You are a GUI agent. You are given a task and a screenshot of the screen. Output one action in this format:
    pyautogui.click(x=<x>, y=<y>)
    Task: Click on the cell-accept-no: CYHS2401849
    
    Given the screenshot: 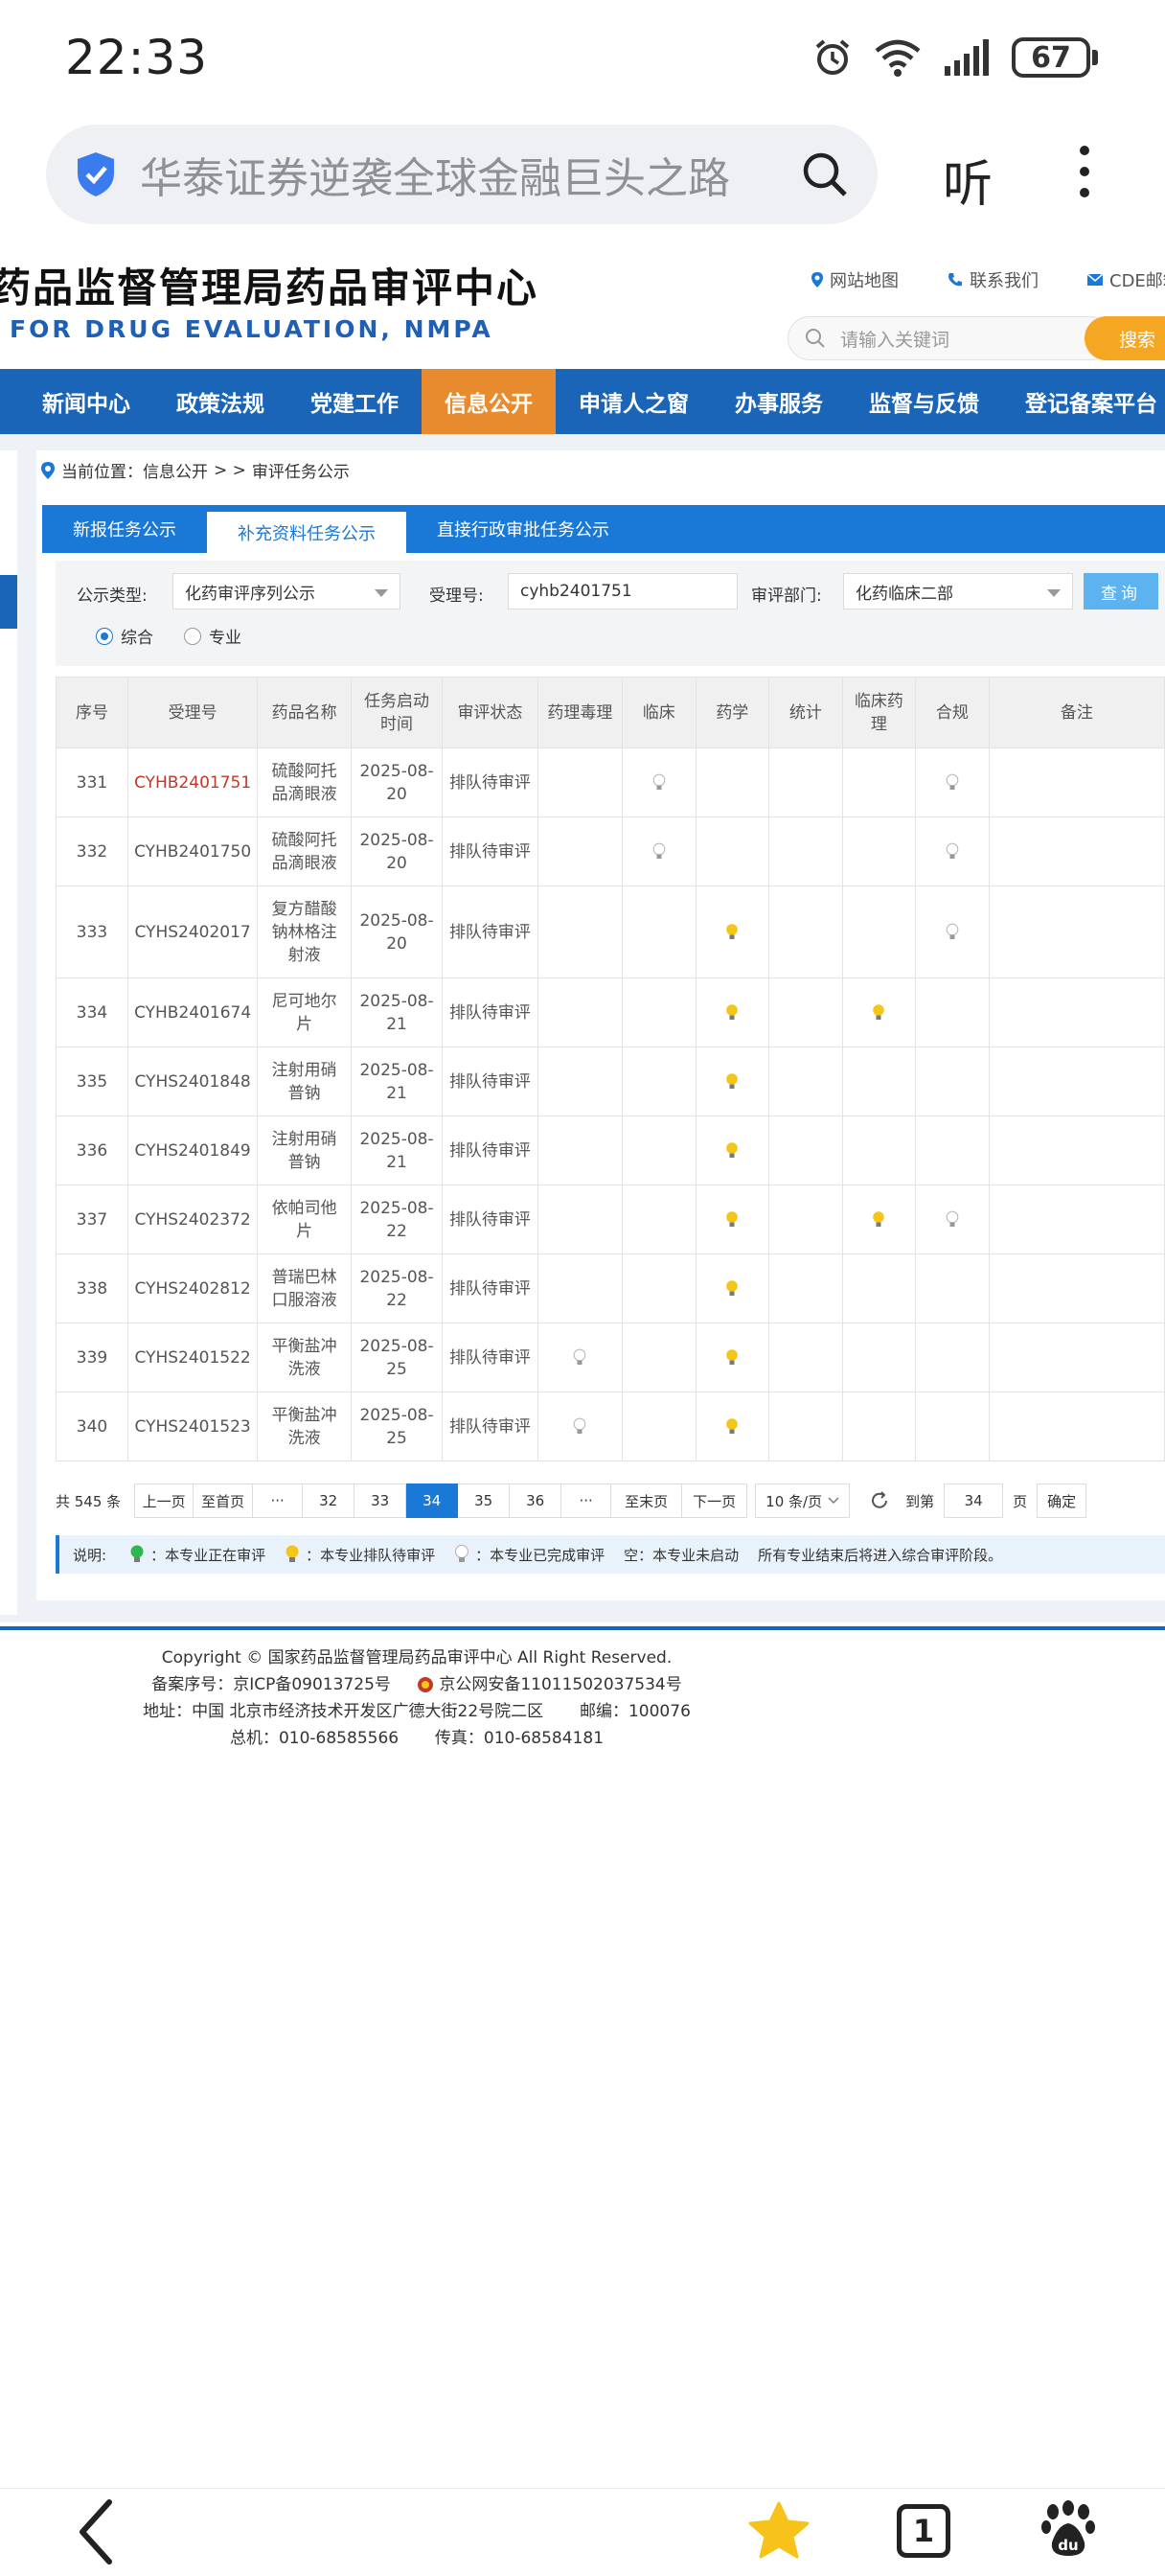 What is the action you would take?
    pyautogui.click(x=193, y=1150)
    